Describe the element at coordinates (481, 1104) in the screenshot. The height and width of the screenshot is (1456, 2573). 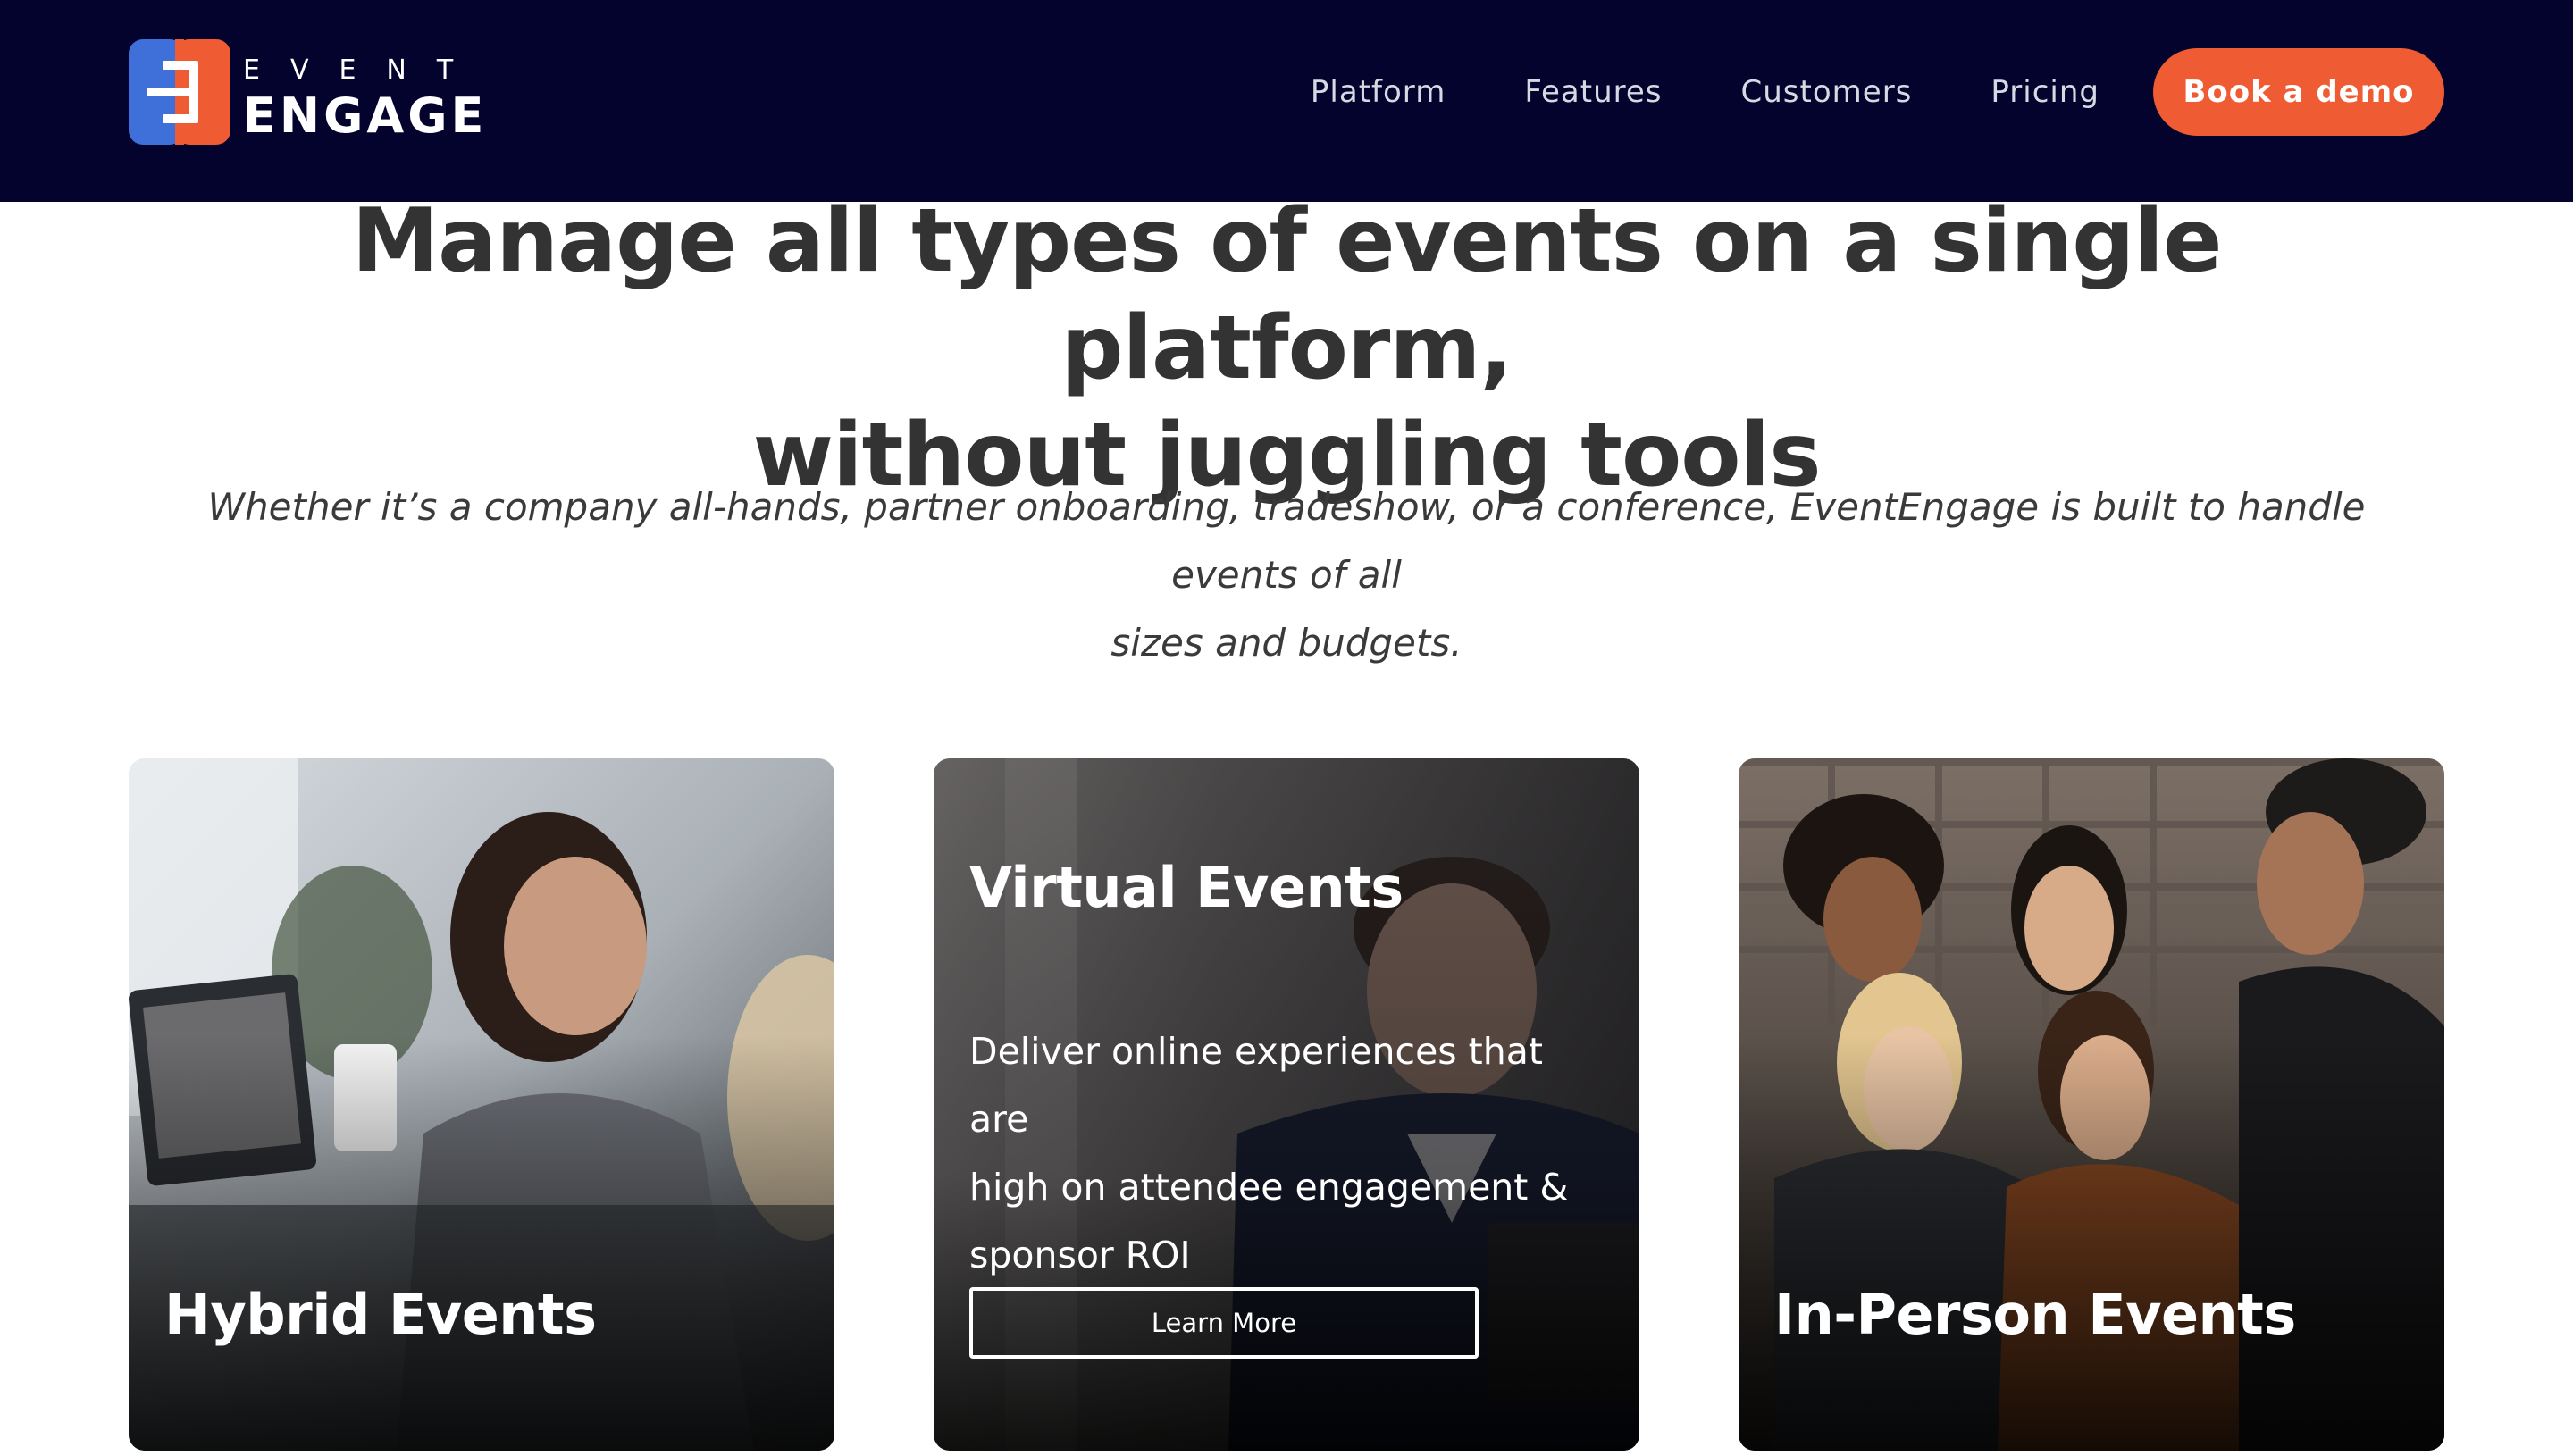
I see `hybrid-events-card: Hybrid Events` at that location.